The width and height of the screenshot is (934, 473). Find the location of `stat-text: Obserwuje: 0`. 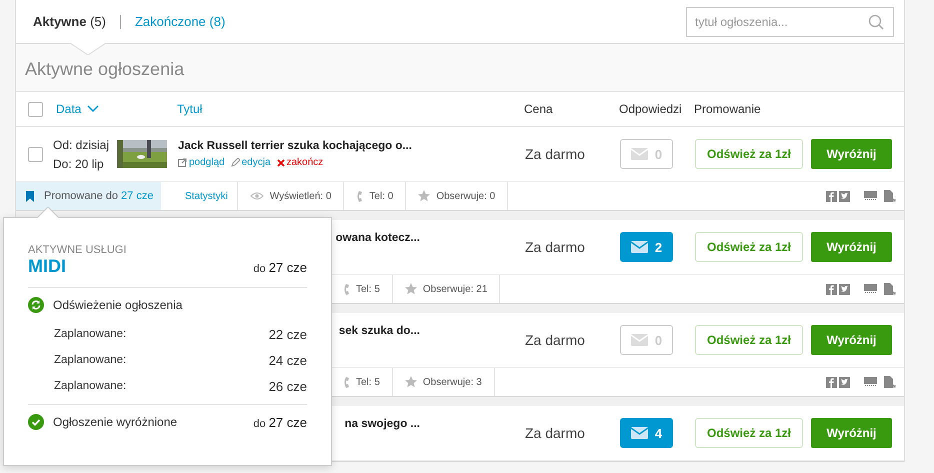

stat-text: Obserwuje: 0 is located at coordinates (466, 196).